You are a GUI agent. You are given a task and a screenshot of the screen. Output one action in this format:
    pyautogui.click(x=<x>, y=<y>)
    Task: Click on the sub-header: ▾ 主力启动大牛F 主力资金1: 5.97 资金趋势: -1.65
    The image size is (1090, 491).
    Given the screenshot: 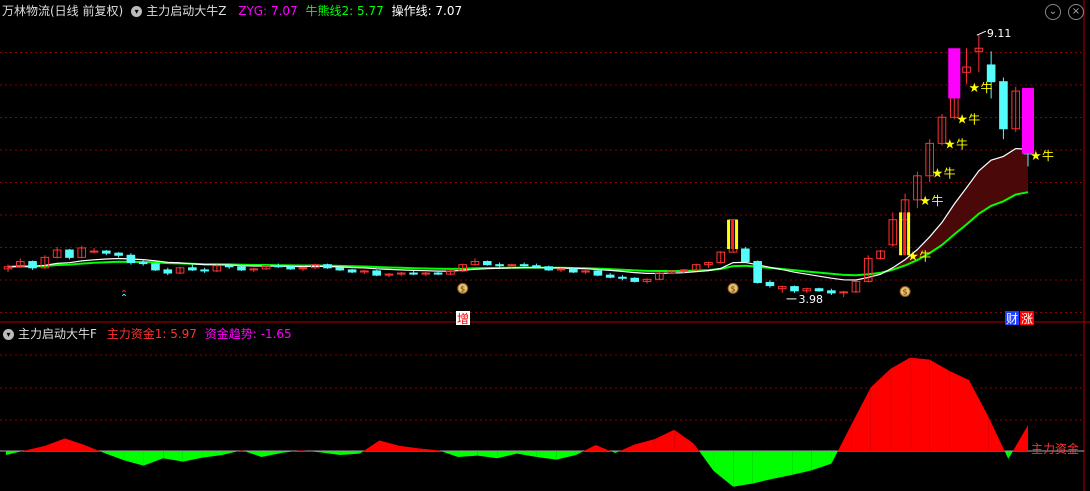 What is the action you would take?
    pyautogui.click(x=149, y=334)
    